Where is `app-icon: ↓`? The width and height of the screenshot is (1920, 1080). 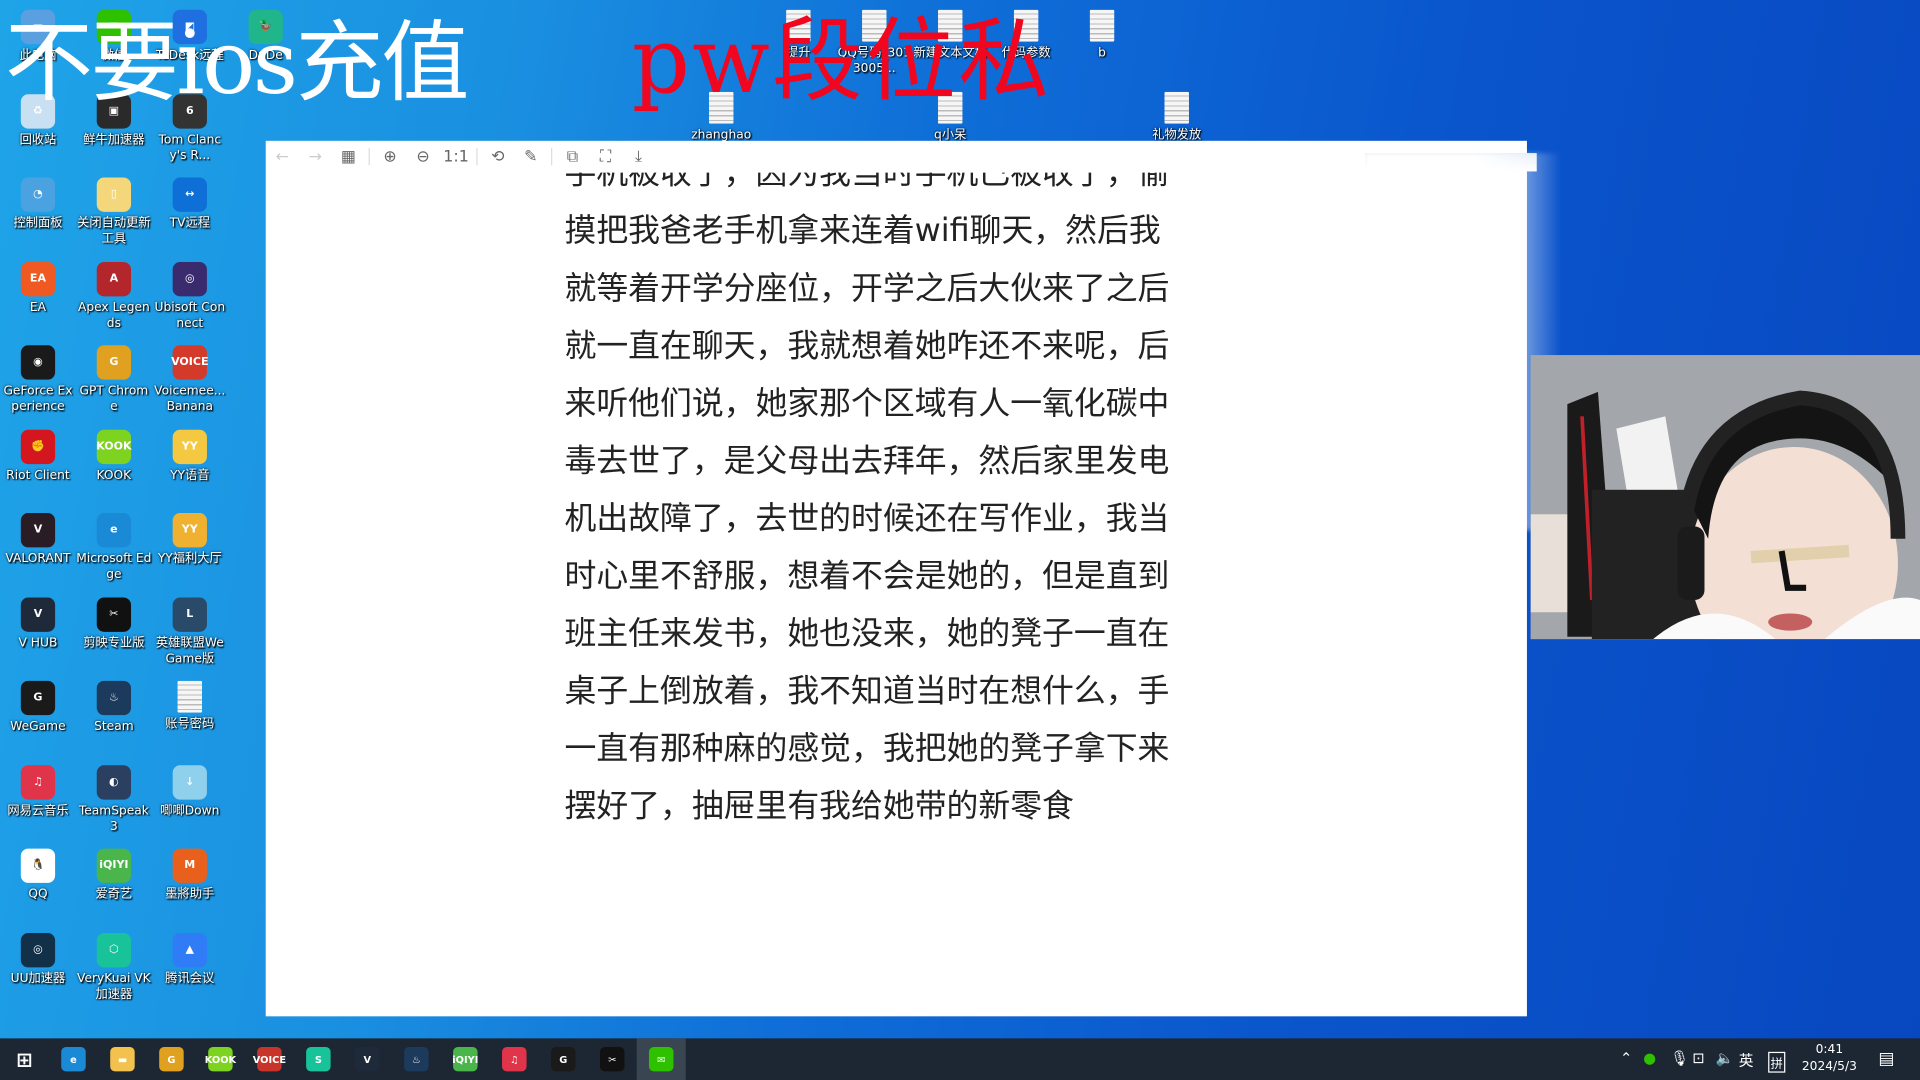
app-icon: ↓ is located at coordinates (189, 781).